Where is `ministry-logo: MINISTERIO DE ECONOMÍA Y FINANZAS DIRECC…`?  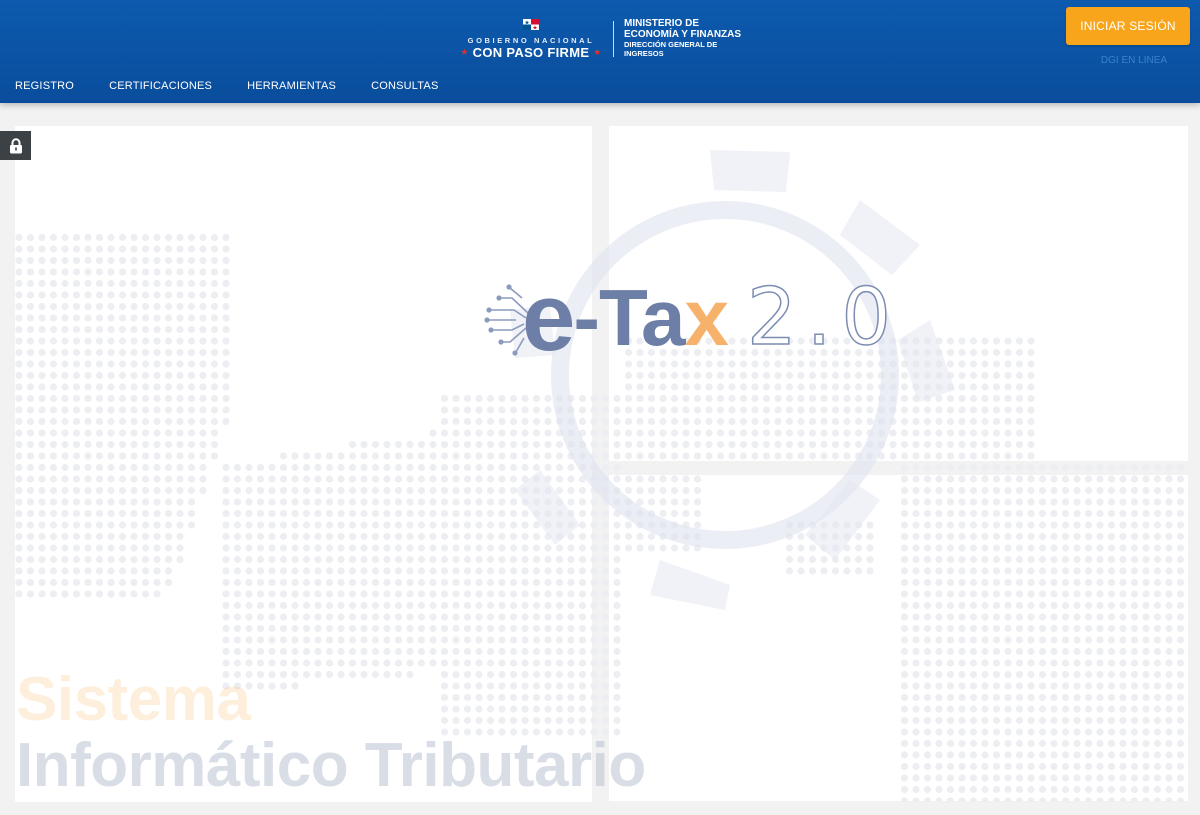 ministry-logo: MINISTERIO DE ECONOMÍA Y FINANZAS DIRECC… is located at coordinates (682, 38).